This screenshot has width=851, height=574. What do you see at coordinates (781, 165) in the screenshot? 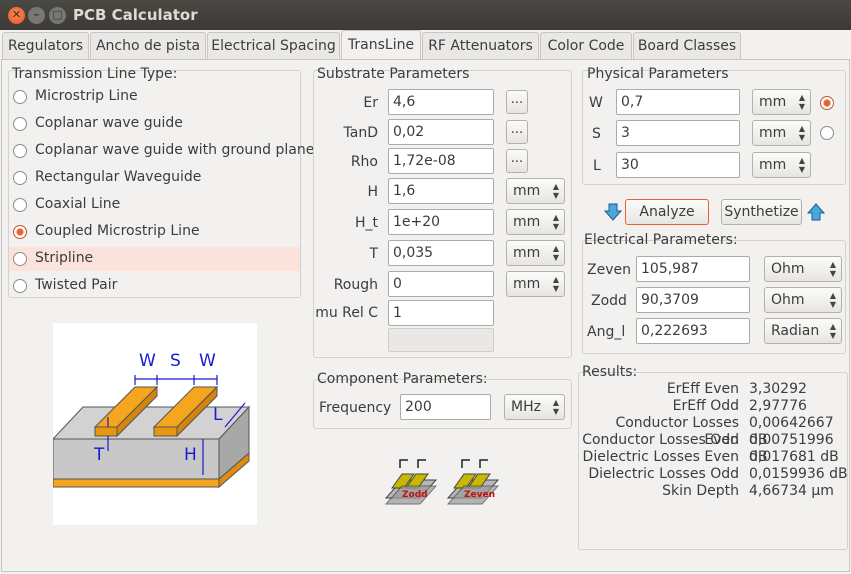
I see `l-unit-select: mm ▲ ▼` at bounding box center [781, 165].